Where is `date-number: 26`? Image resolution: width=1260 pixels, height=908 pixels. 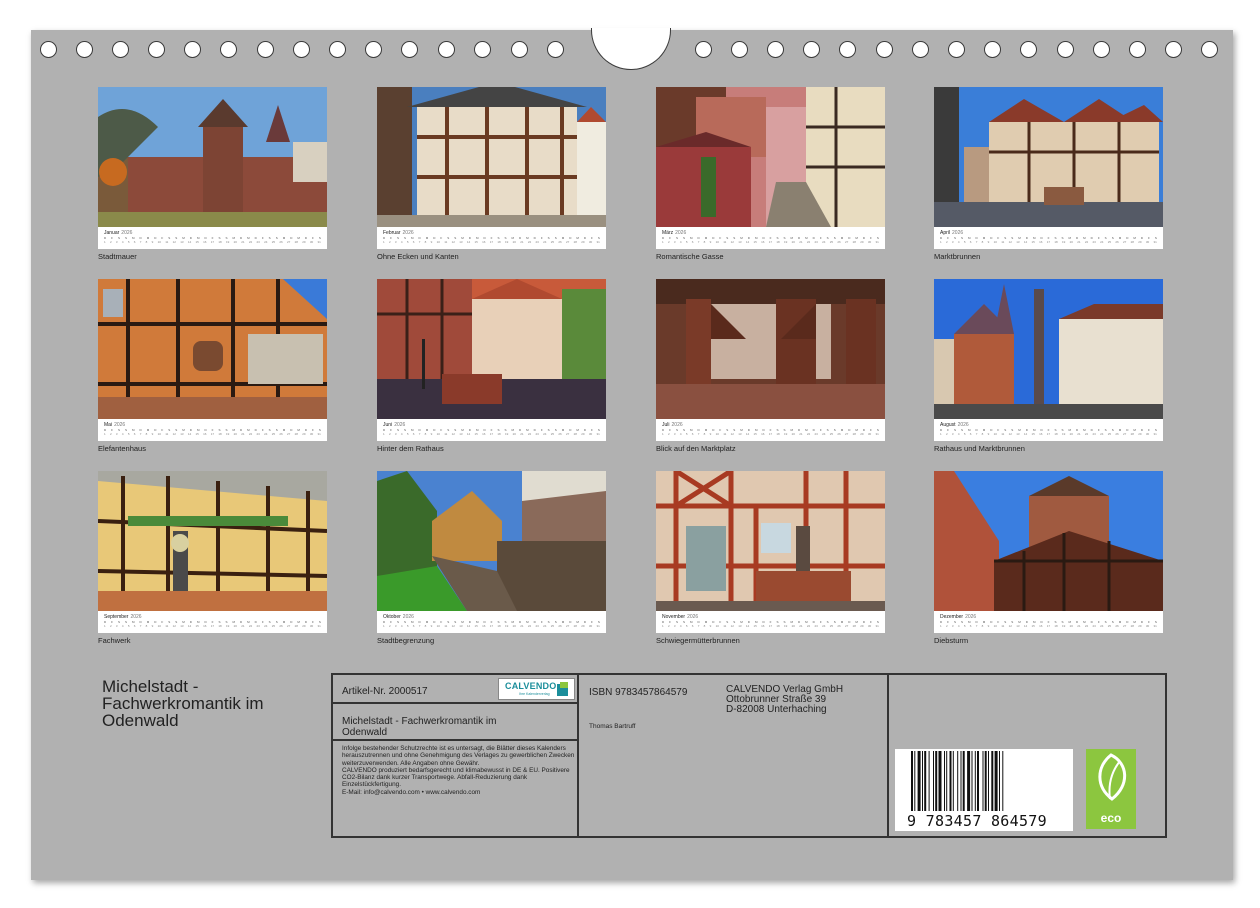
date-number: 26 is located at coordinates (281, 434).